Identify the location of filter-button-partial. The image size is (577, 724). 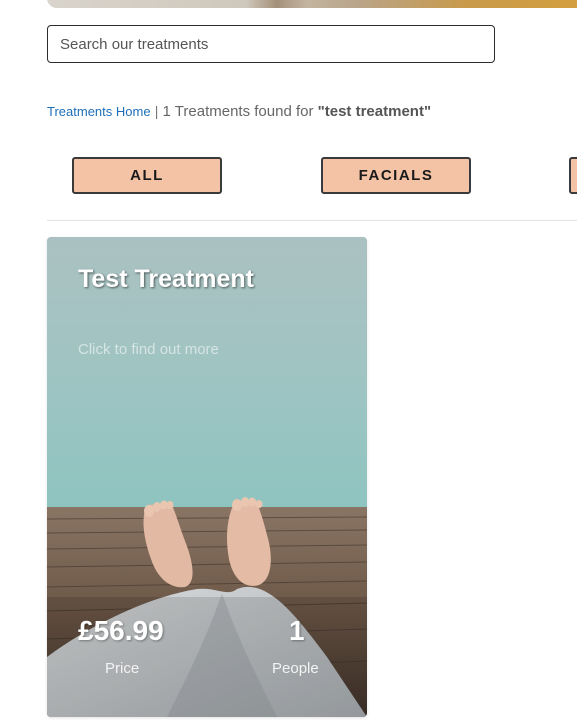
(573, 175).